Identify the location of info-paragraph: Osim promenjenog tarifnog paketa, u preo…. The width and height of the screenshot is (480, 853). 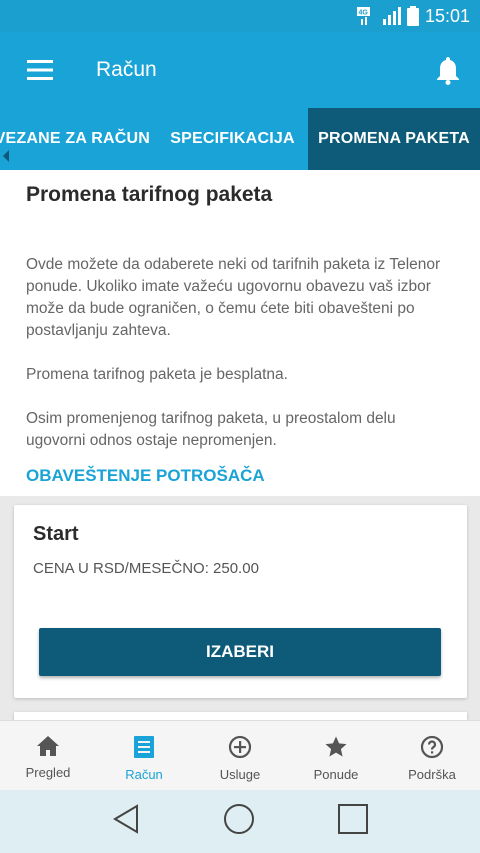
(211, 429).